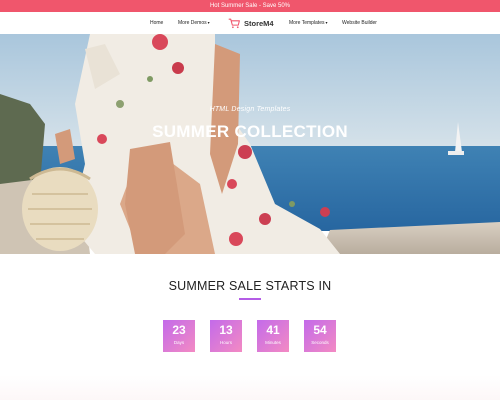  What do you see at coordinates (250, 299) in the screenshot?
I see `sale-title-underline` at bounding box center [250, 299].